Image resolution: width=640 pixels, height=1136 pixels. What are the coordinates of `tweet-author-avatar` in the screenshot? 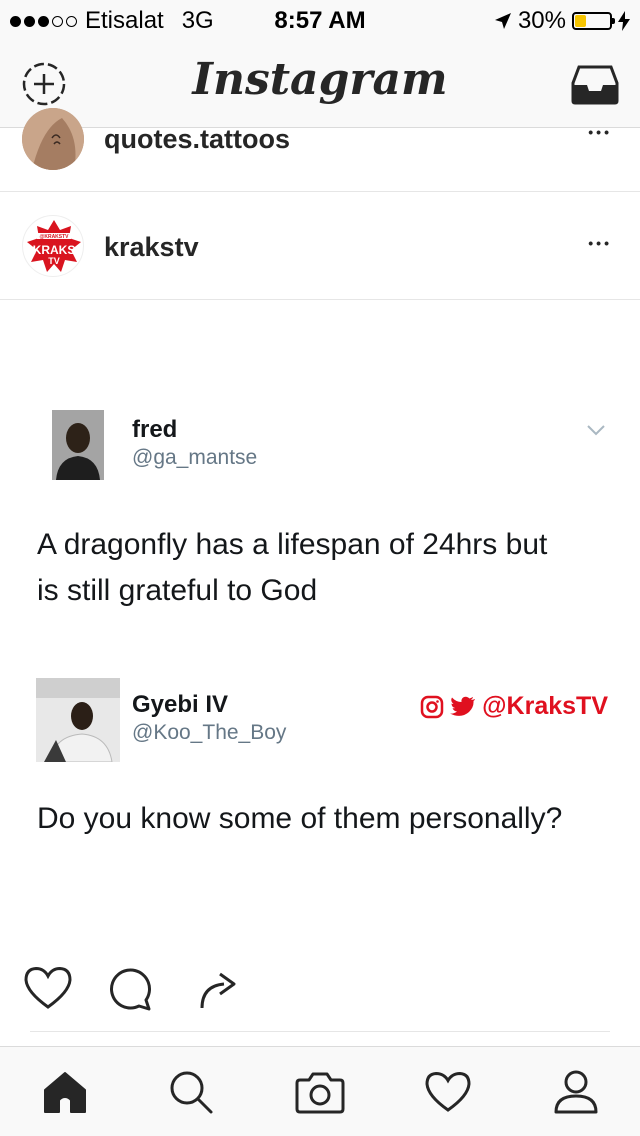 It's located at (78, 445).